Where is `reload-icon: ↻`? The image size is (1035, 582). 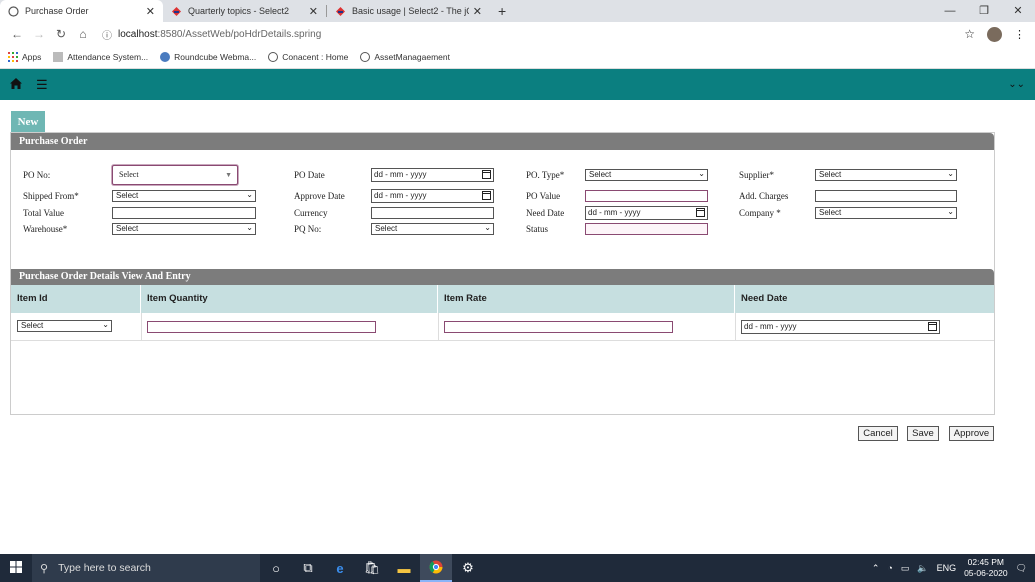
reload-icon: ↻ is located at coordinates (61, 34).